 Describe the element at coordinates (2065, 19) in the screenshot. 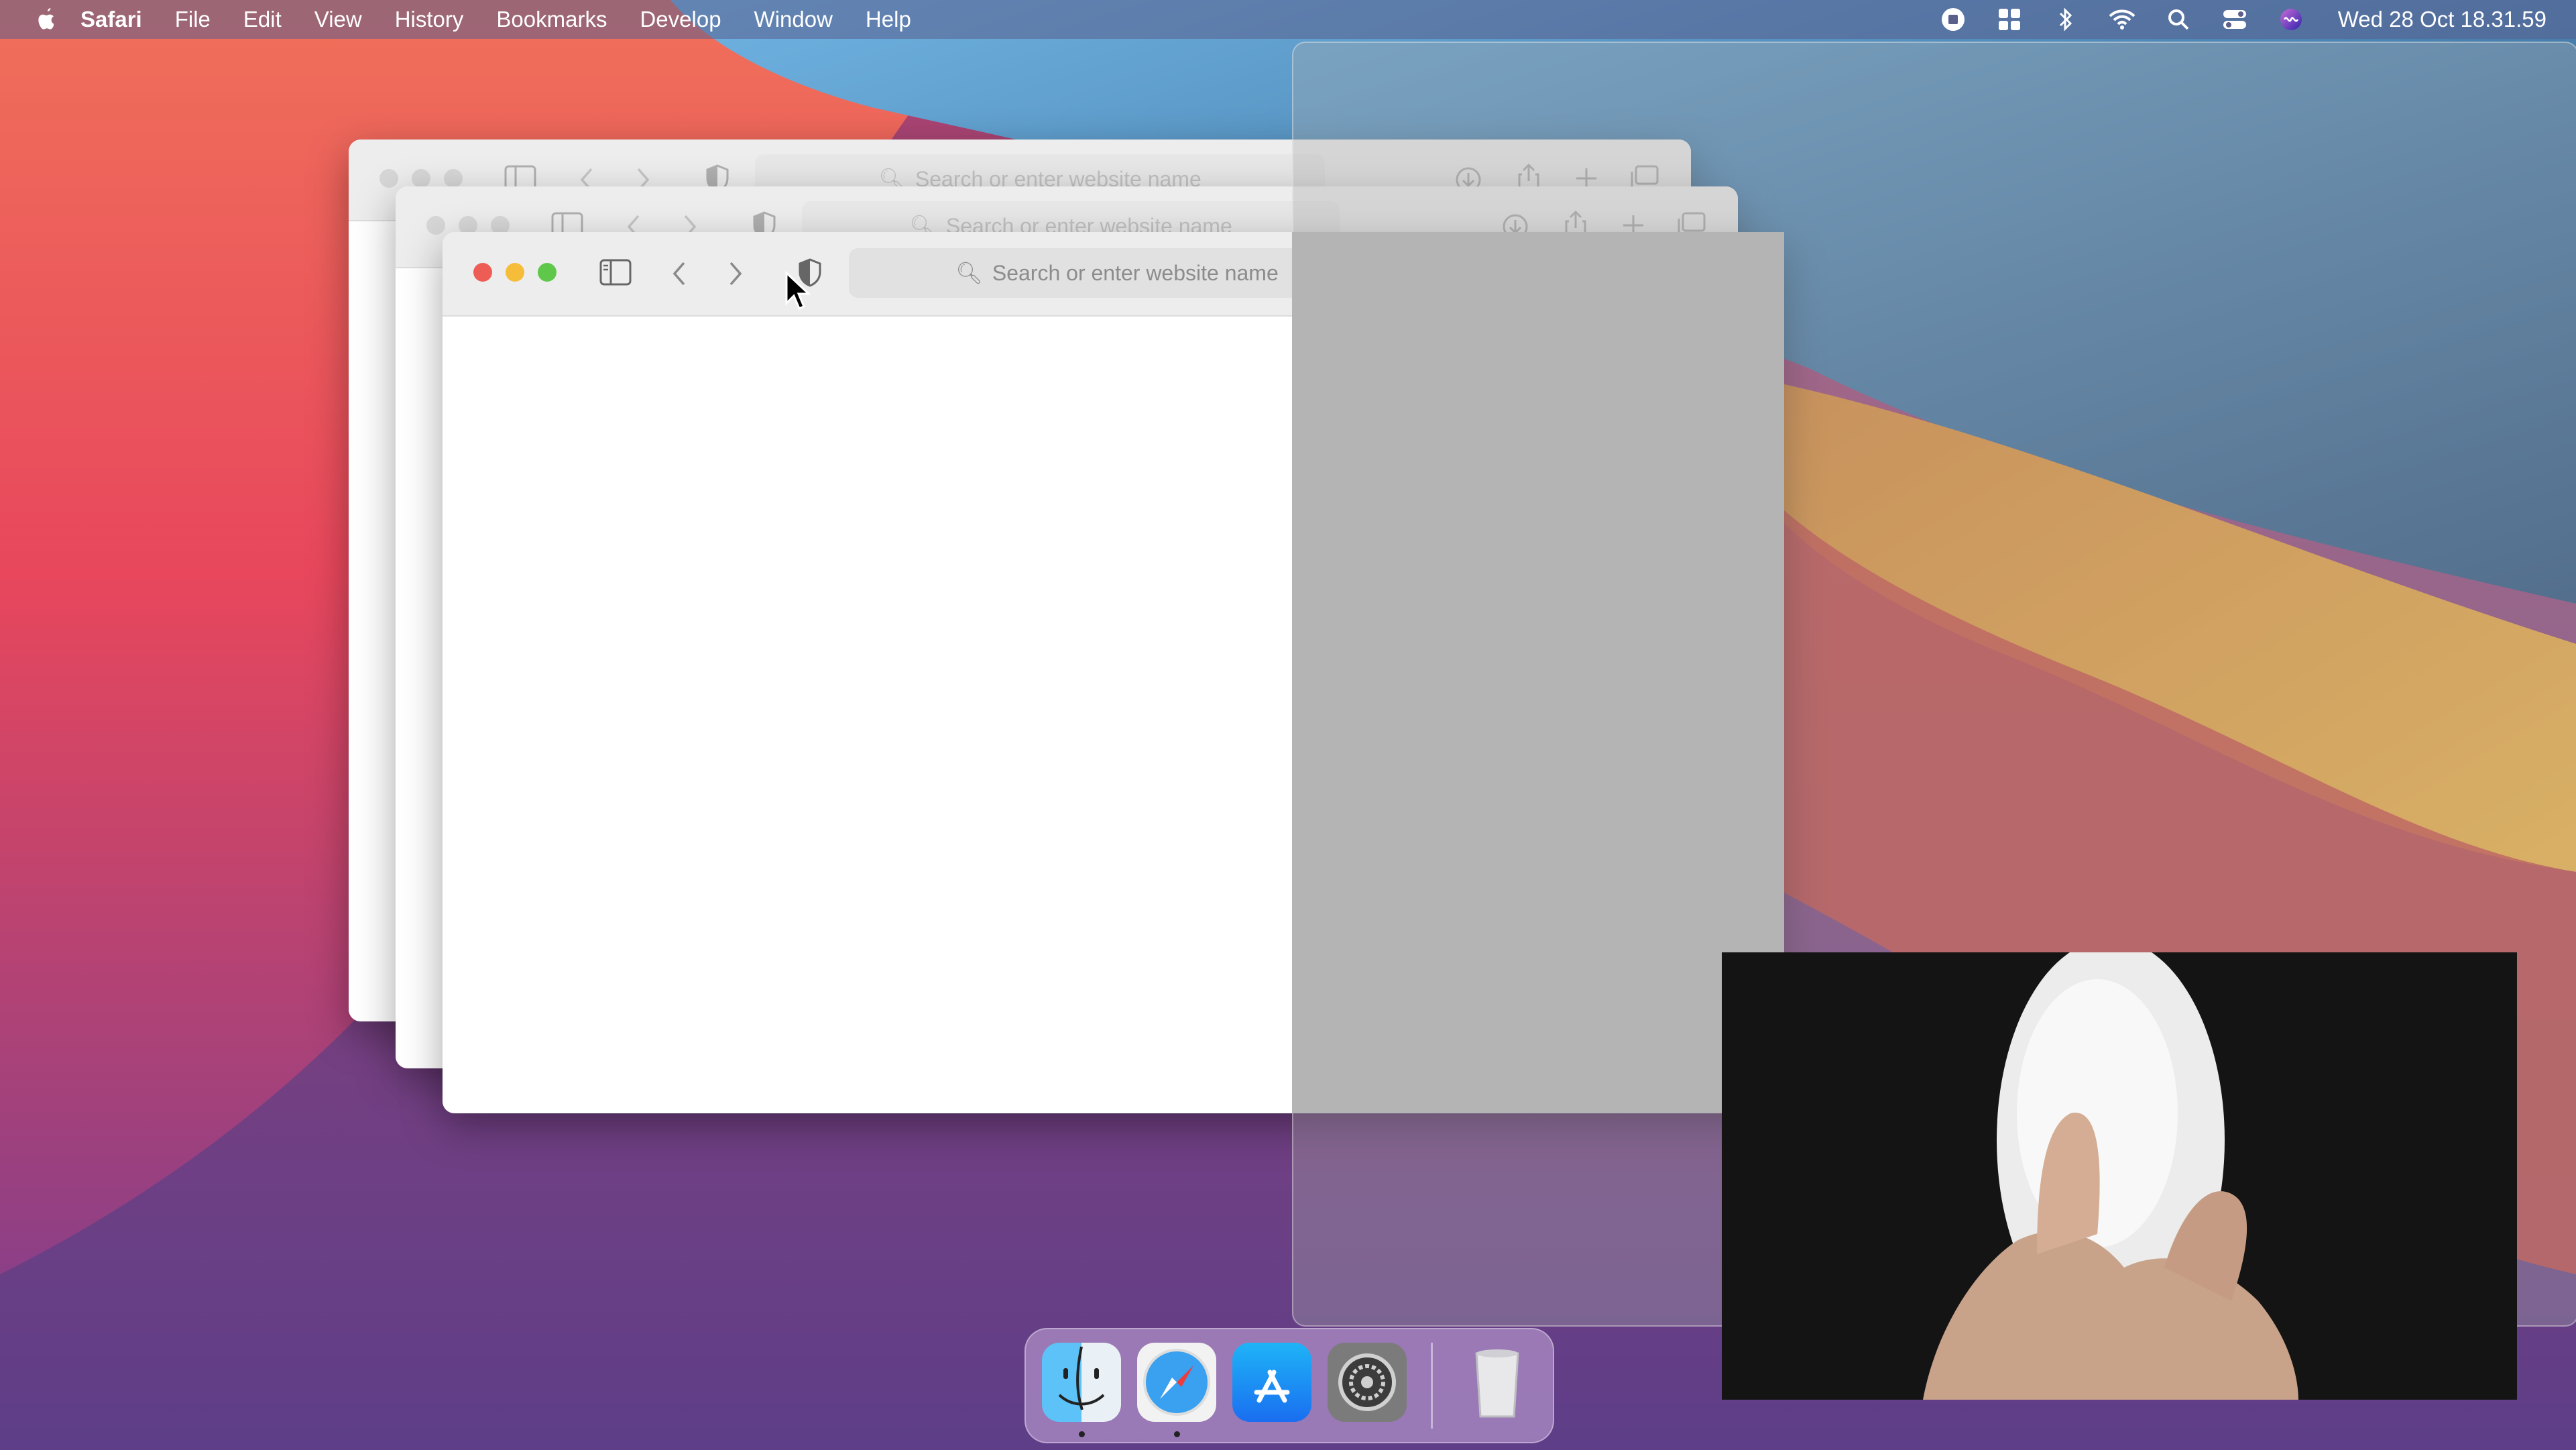

I see `bluetooth-icon` at that location.